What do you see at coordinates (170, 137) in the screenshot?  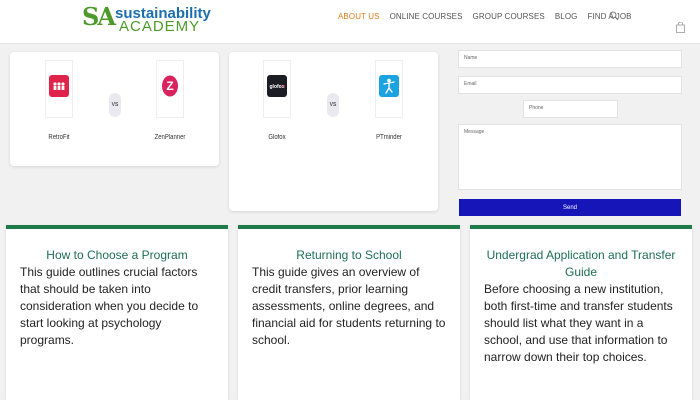 I see `app-name: ZenPlanner` at bounding box center [170, 137].